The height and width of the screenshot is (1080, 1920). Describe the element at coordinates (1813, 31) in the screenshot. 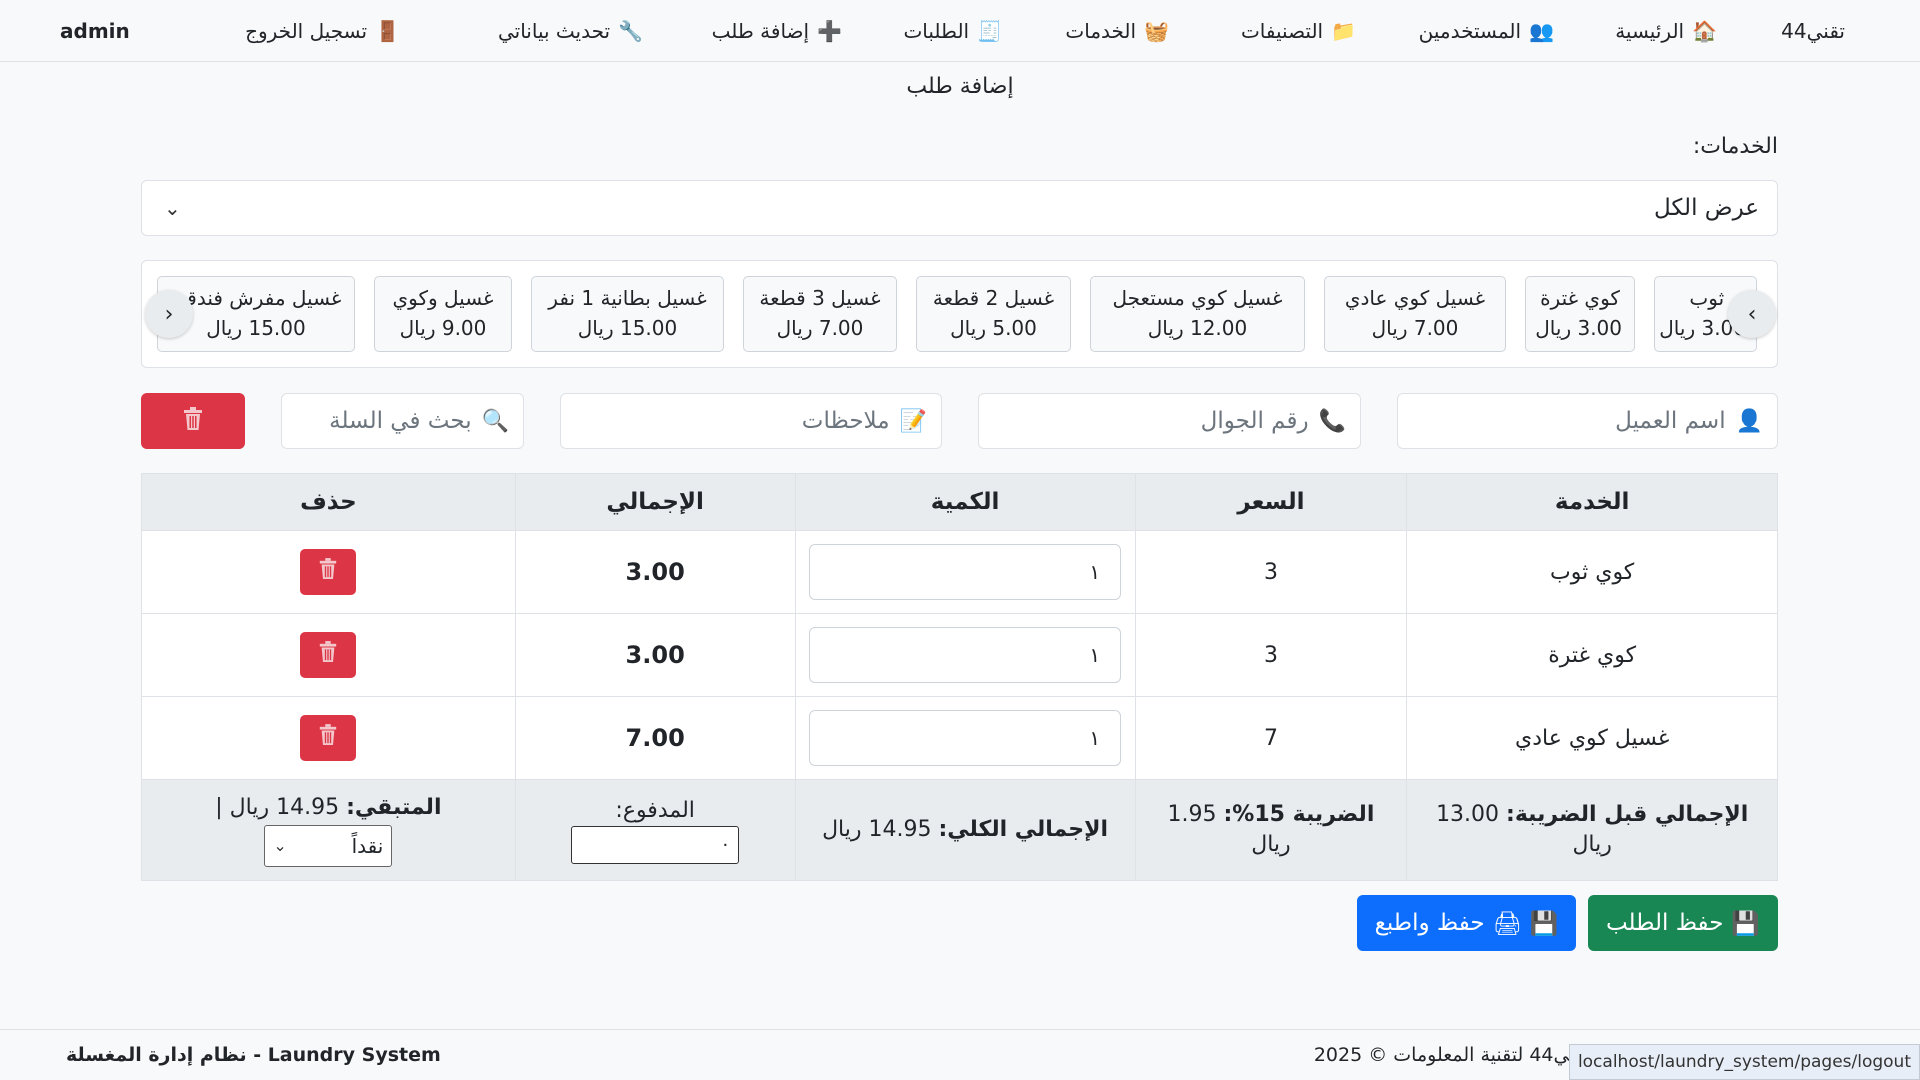

I see `nav-brand: تقني44` at that location.